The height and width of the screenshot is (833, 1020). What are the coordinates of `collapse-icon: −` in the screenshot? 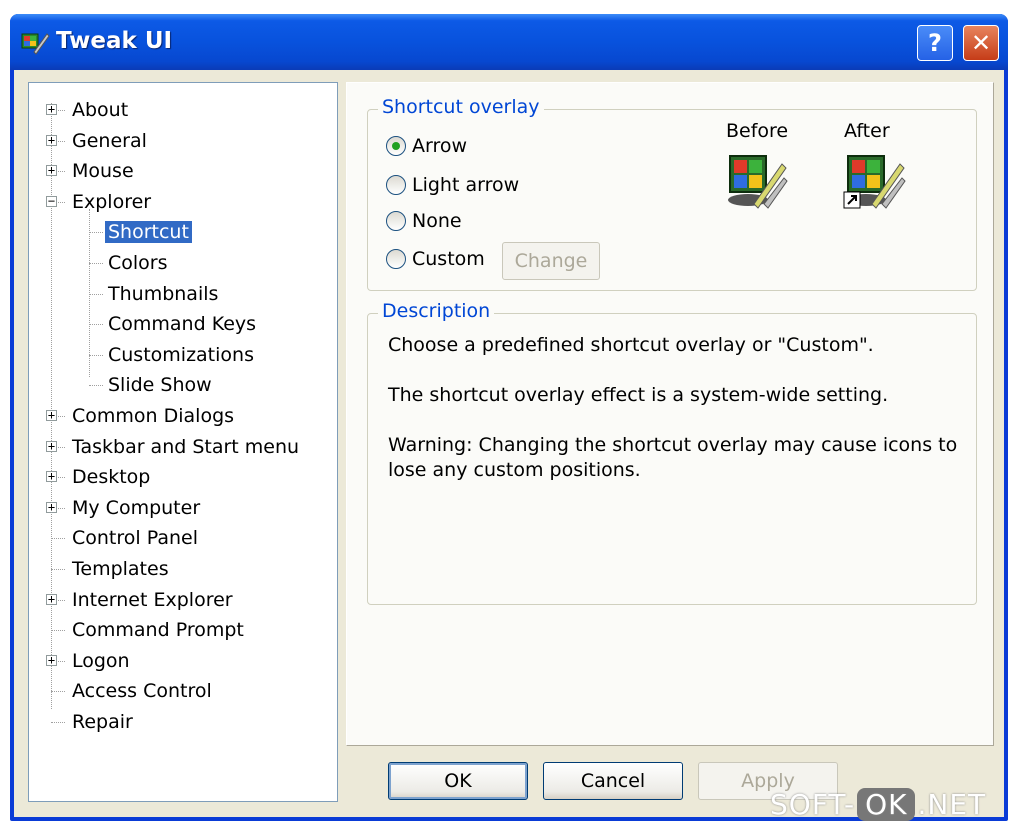 It's located at (51, 201).